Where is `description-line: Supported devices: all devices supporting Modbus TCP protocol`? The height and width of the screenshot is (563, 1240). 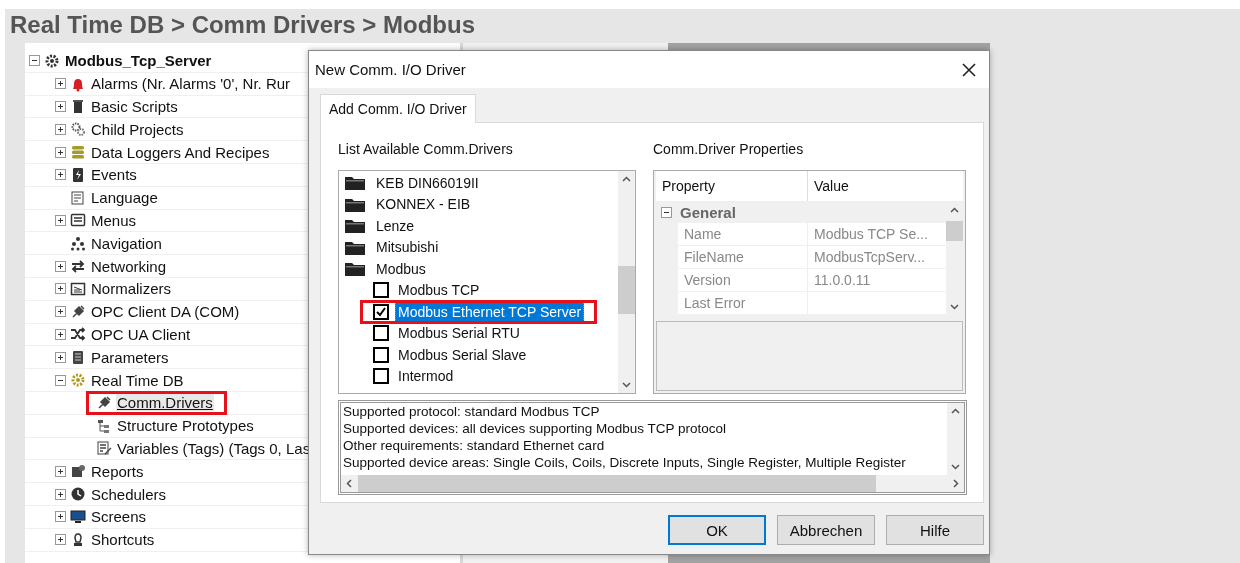 description-line: Supported devices: all devices supporting Modbus TCP protocol is located at coordinates (535, 428).